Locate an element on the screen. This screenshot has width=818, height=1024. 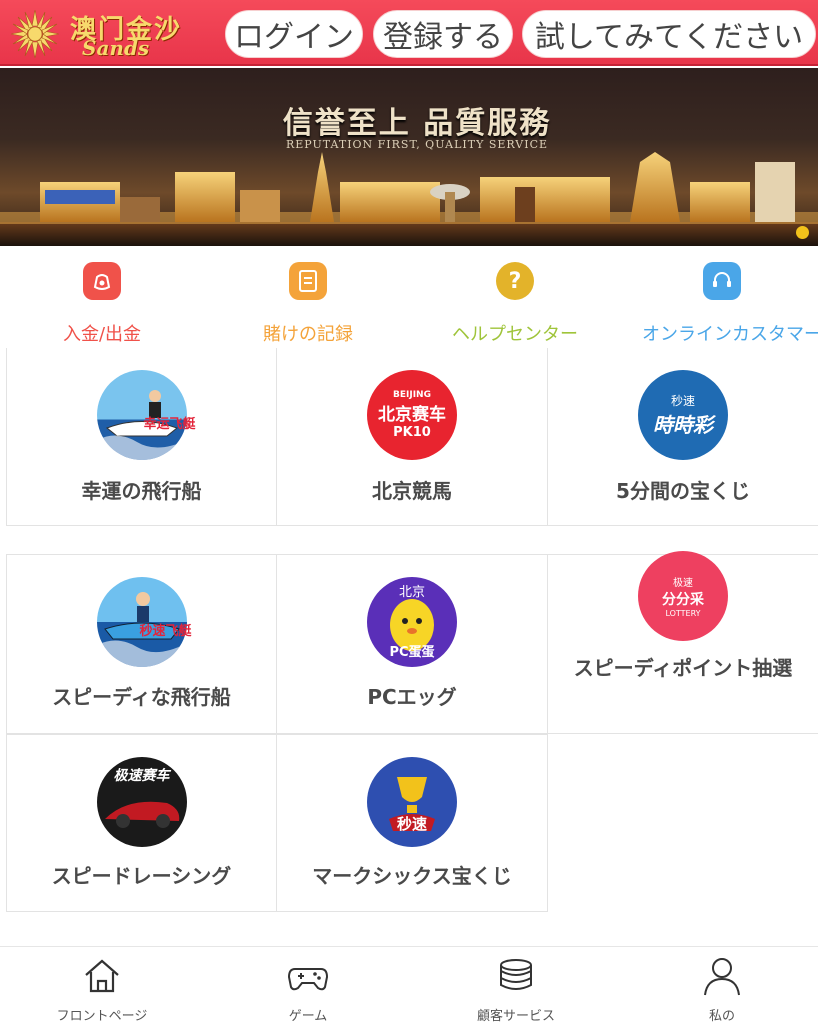
icon-top-text: BEIJING is located at coordinates (412, 395).